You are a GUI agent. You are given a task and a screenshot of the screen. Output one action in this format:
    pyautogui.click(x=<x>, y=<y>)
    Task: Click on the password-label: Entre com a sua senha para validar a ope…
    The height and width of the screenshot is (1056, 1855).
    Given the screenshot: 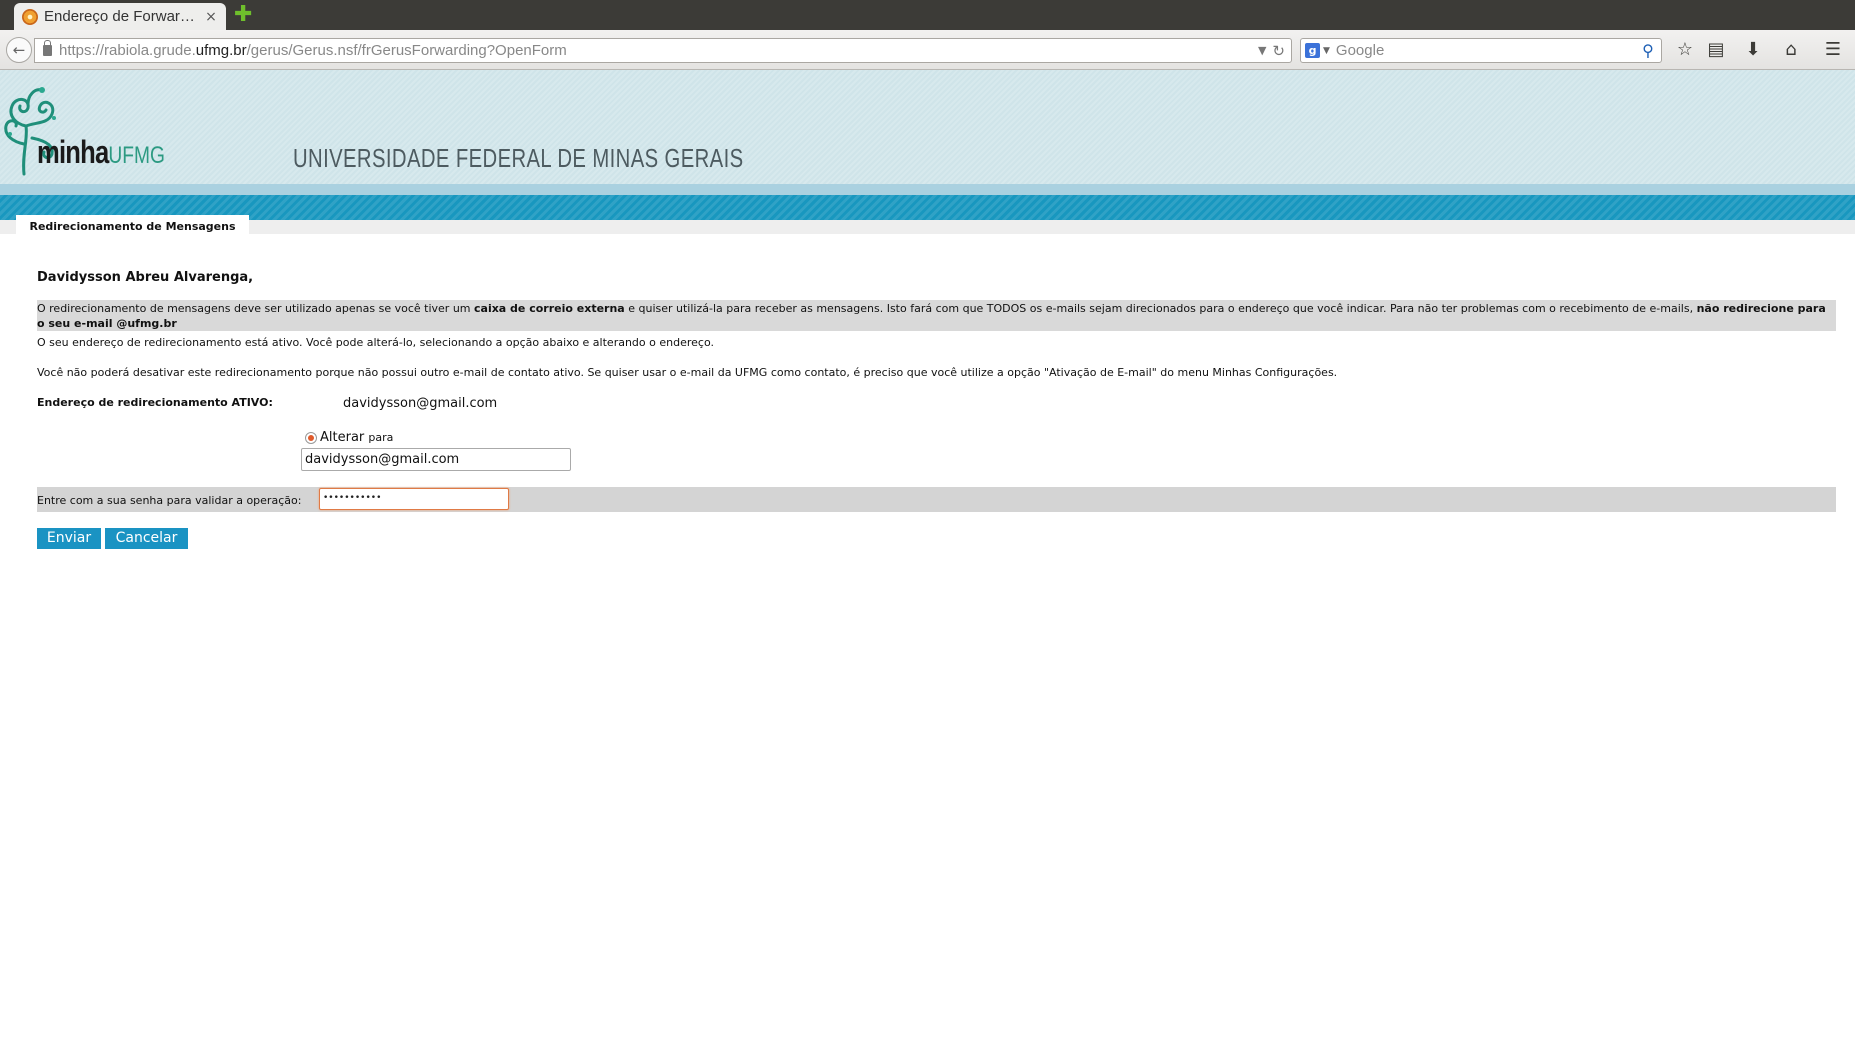 What is the action you would take?
    pyautogui.click(x=169, y=500)
    